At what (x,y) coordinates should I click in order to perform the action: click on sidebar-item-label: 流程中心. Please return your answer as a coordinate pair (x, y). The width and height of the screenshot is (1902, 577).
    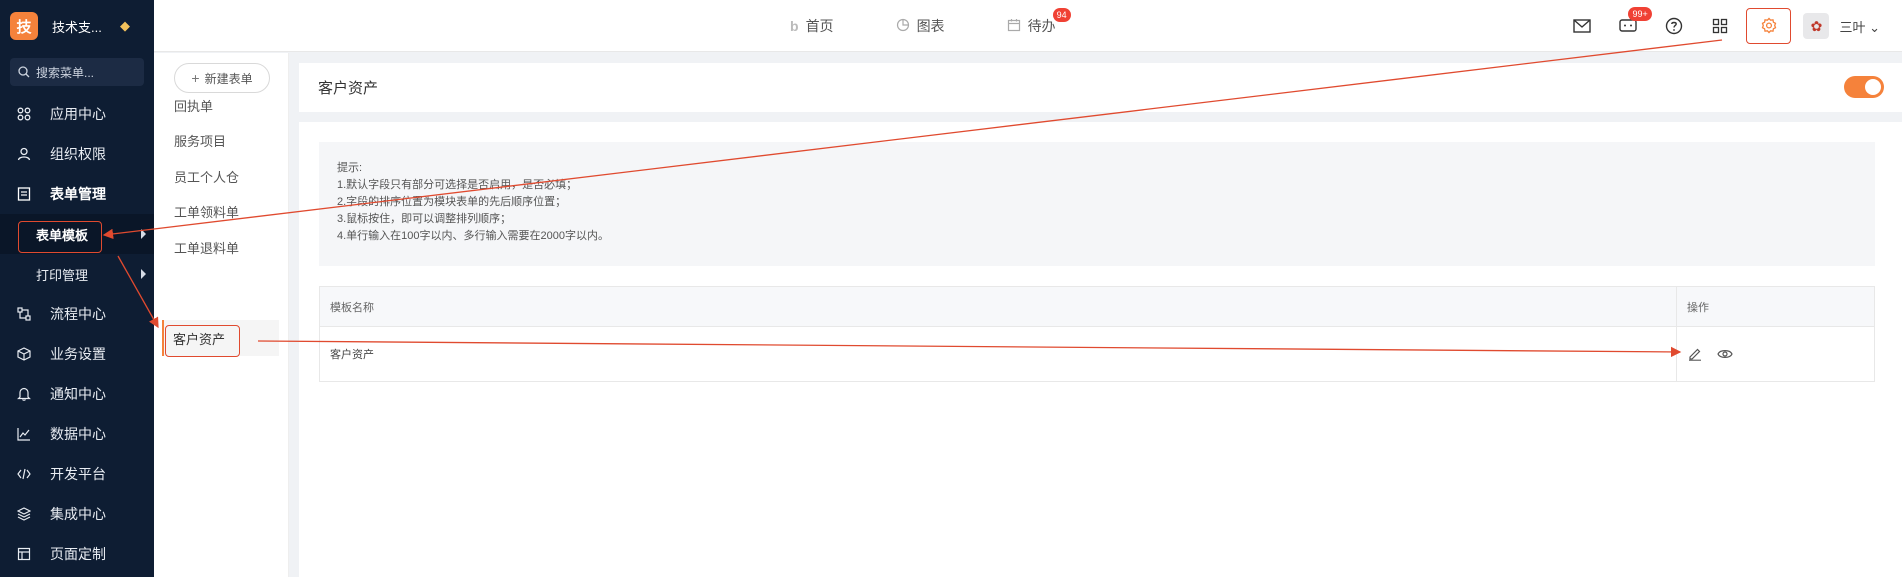
    Looking at the image, I should click on (78, 314).